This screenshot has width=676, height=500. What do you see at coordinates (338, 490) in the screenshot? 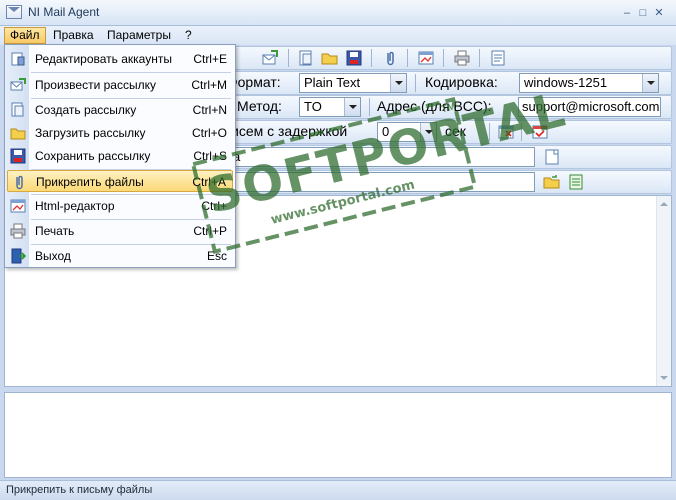
I see `status-bar: Прикрепить к письму файлы` at bounding box center [338, 490].